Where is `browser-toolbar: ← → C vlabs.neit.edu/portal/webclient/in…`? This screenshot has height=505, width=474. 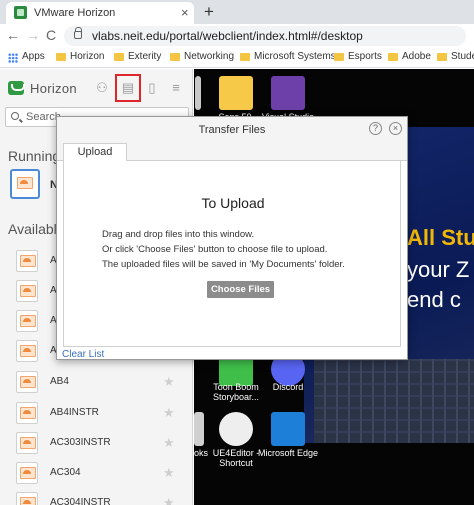 browser-toolbar: ← → C vlabs.neit.edu/portal/webclient/in… is located at coordinates (237, 36).